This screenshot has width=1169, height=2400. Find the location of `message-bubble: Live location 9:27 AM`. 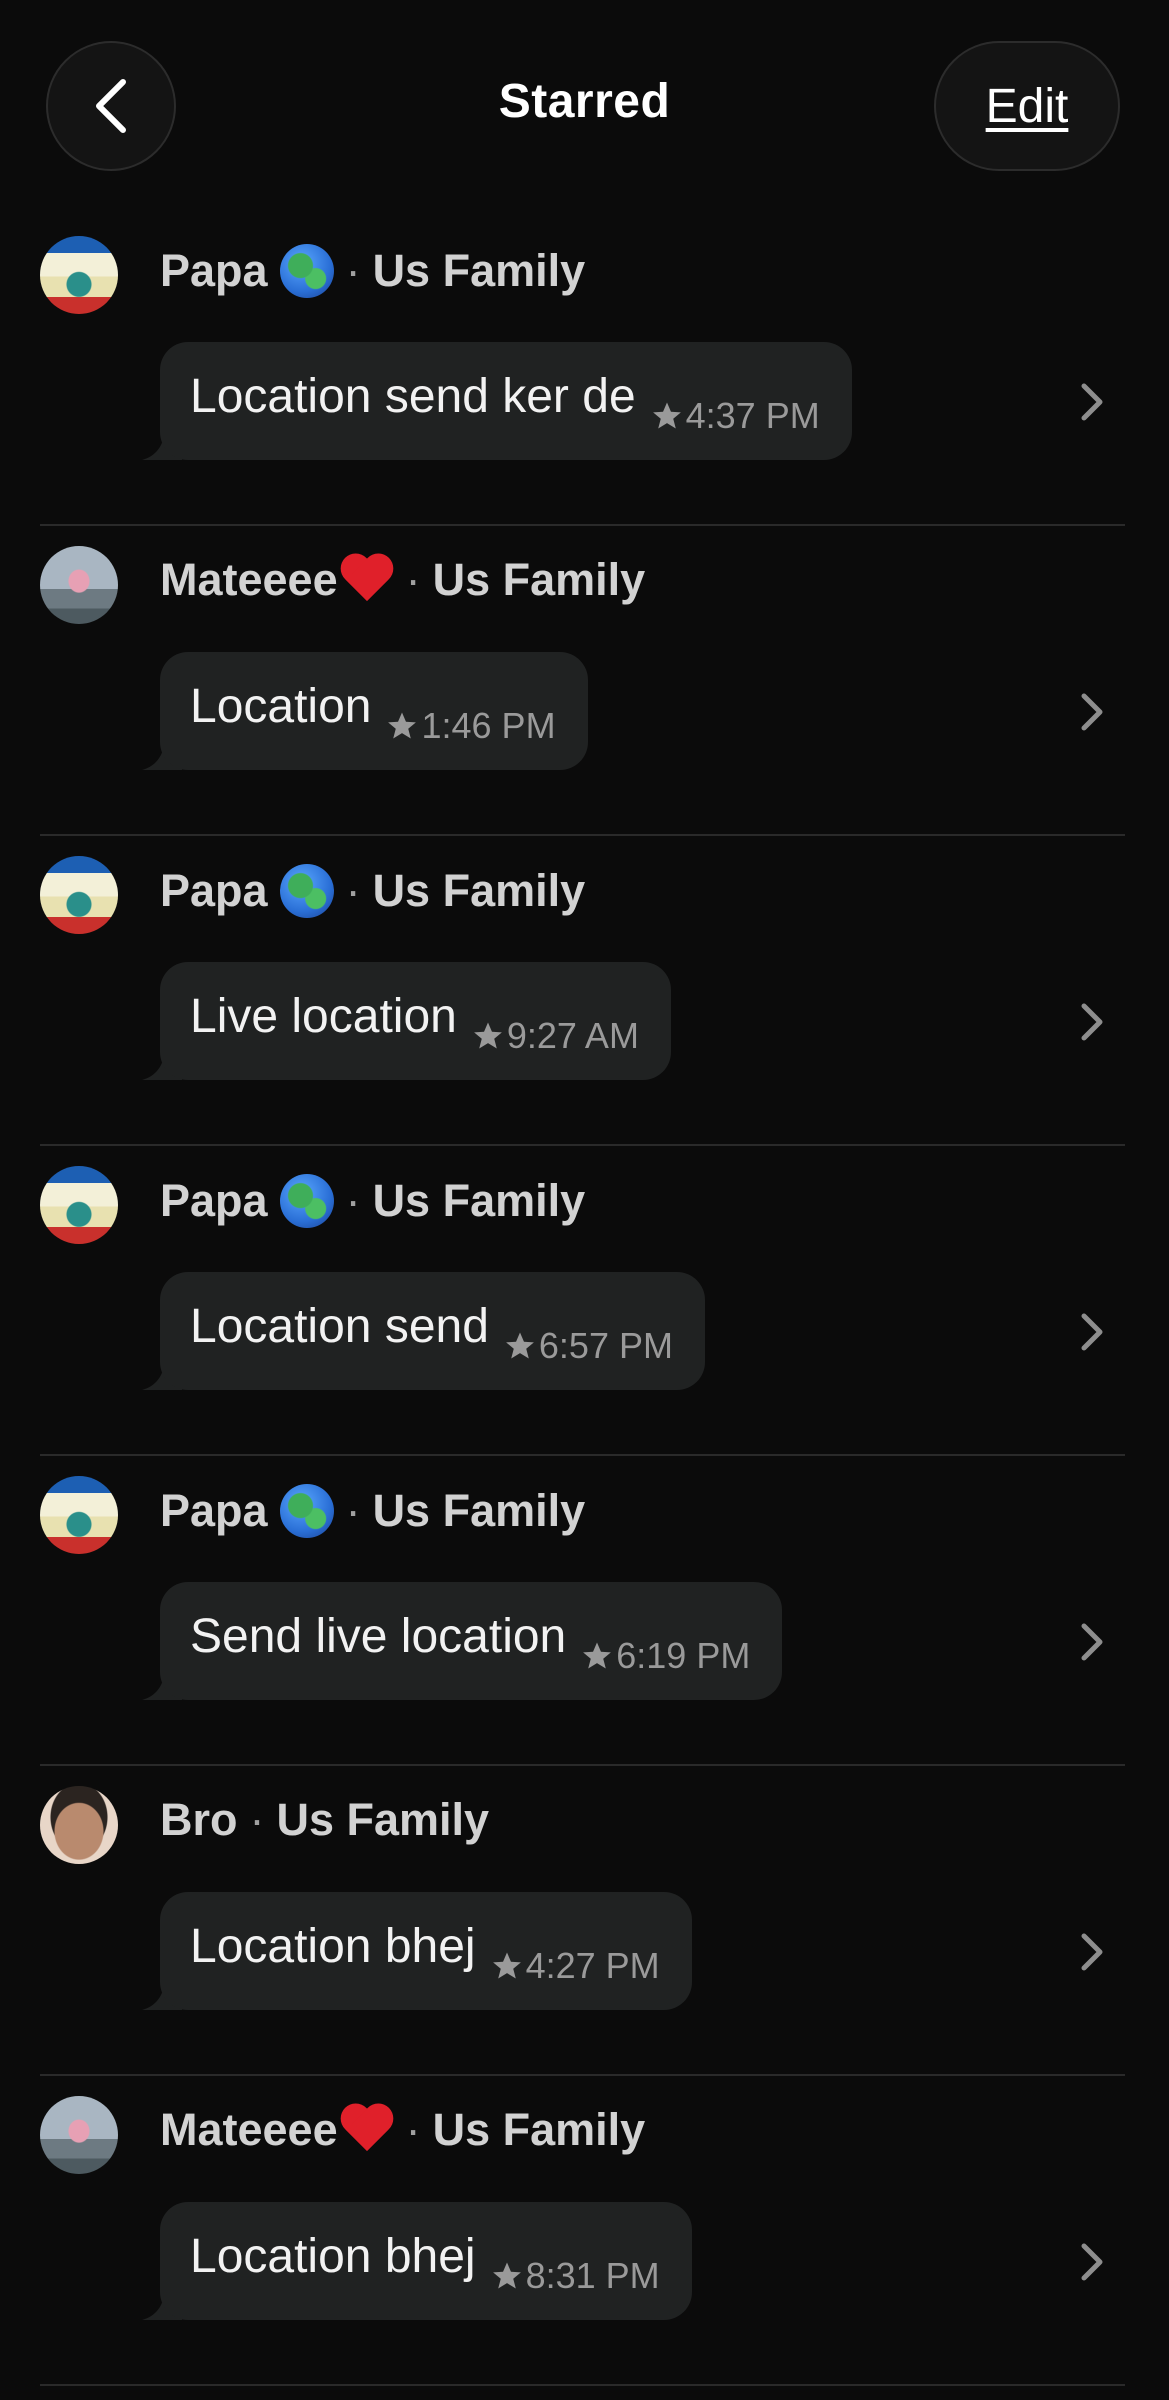

message-bubble: Live location 9:27 AM is located at coordinates (415, 1021).